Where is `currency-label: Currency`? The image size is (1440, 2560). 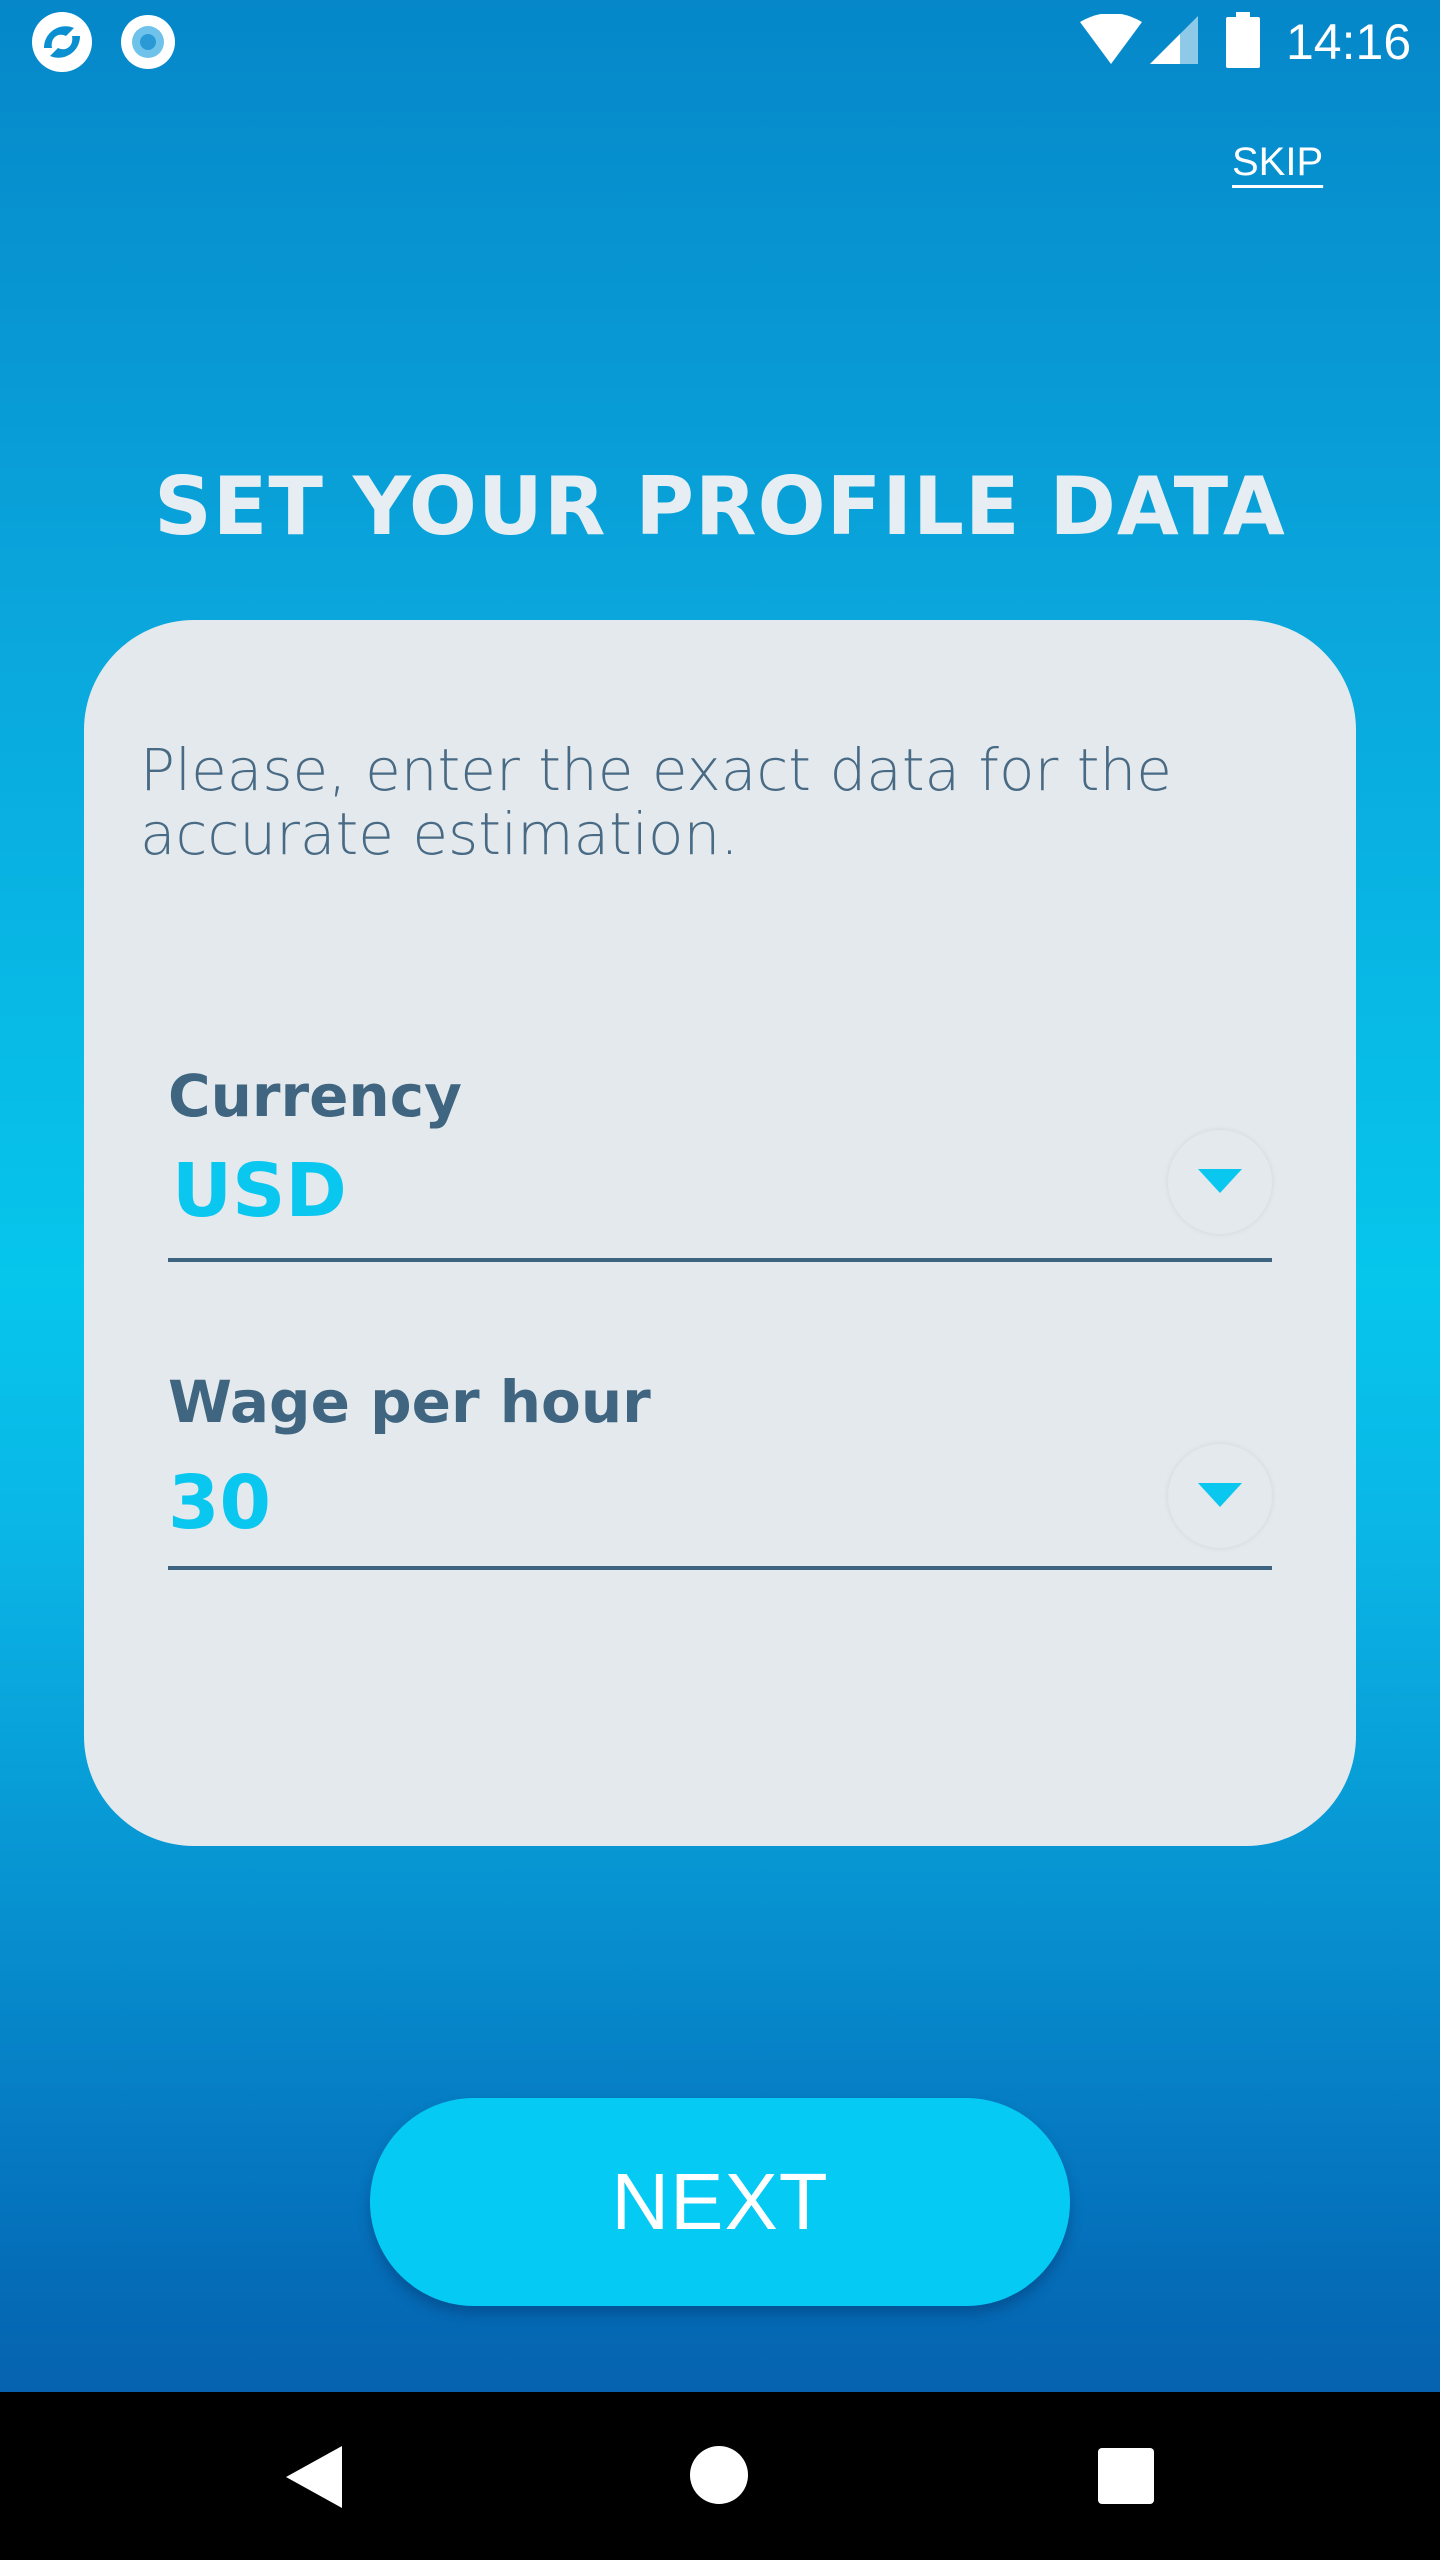
currency-label: Currency is located at coordinates (315, 1096).